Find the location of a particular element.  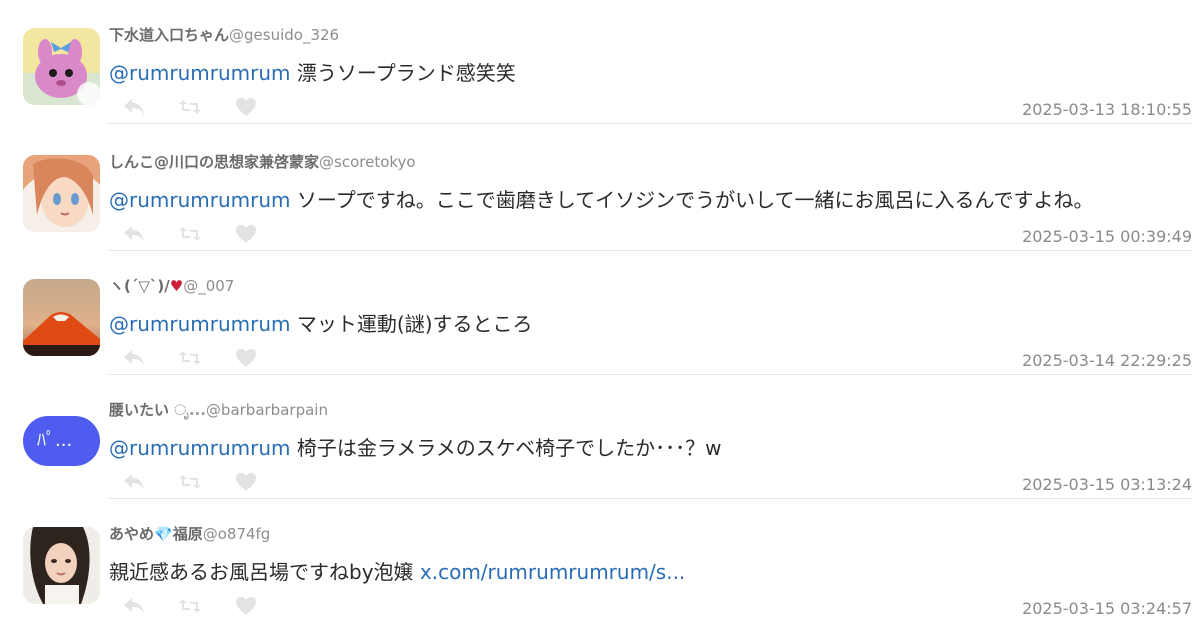

reply-body: 漂うソープランド感笑笑 is located at coordinates (403, 73).